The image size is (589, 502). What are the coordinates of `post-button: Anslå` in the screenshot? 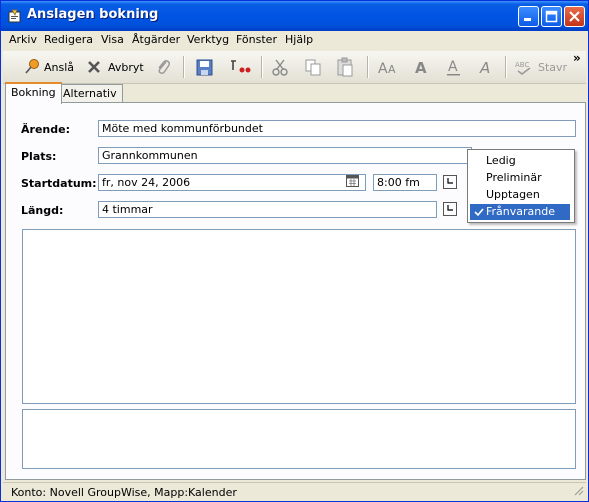 It's located at (48, 67).